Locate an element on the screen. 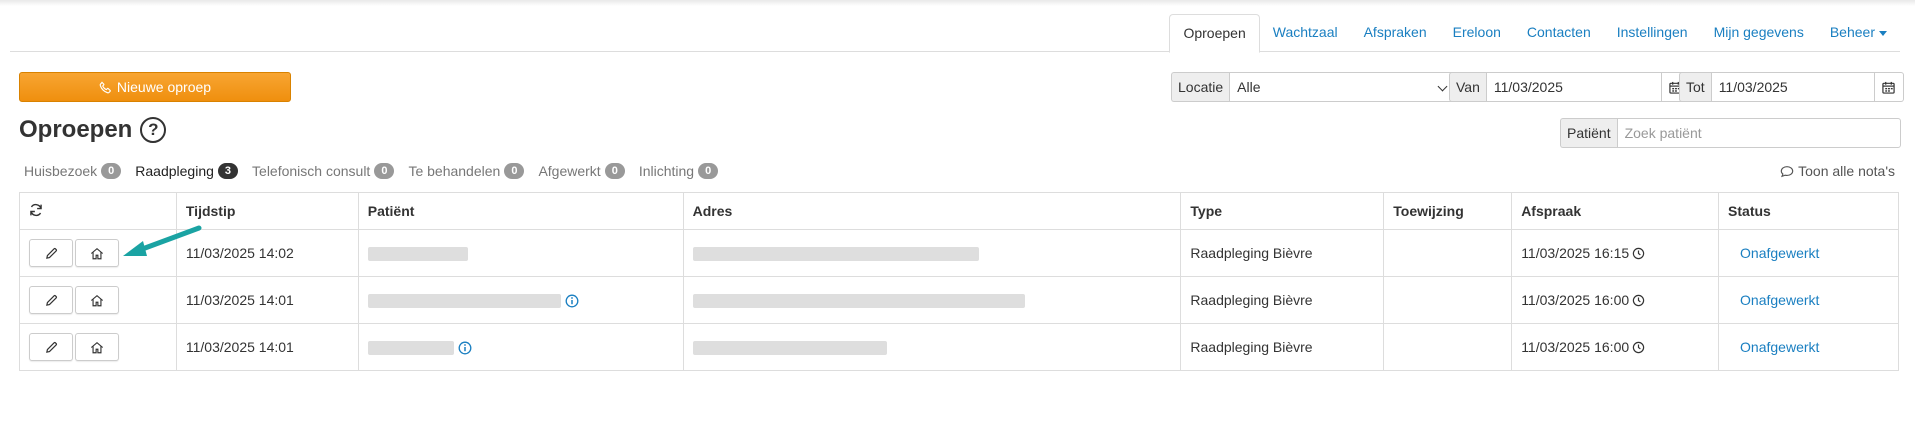  patient-search-input: Zoek patiënt is located at coordinates (1758, 133).